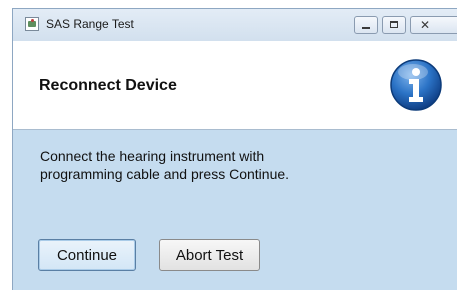  What do you see at coordinates (366, 28) in the screenshot?
I see `minimize-icon` at bounding box center [366, 28].